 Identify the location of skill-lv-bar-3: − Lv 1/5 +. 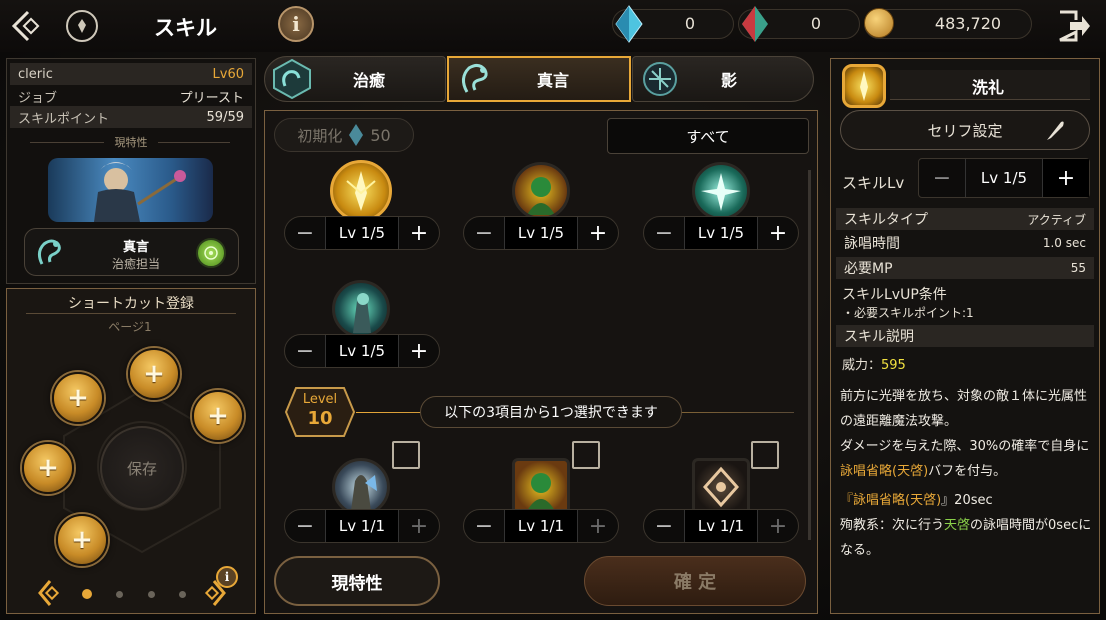
(721, 233).